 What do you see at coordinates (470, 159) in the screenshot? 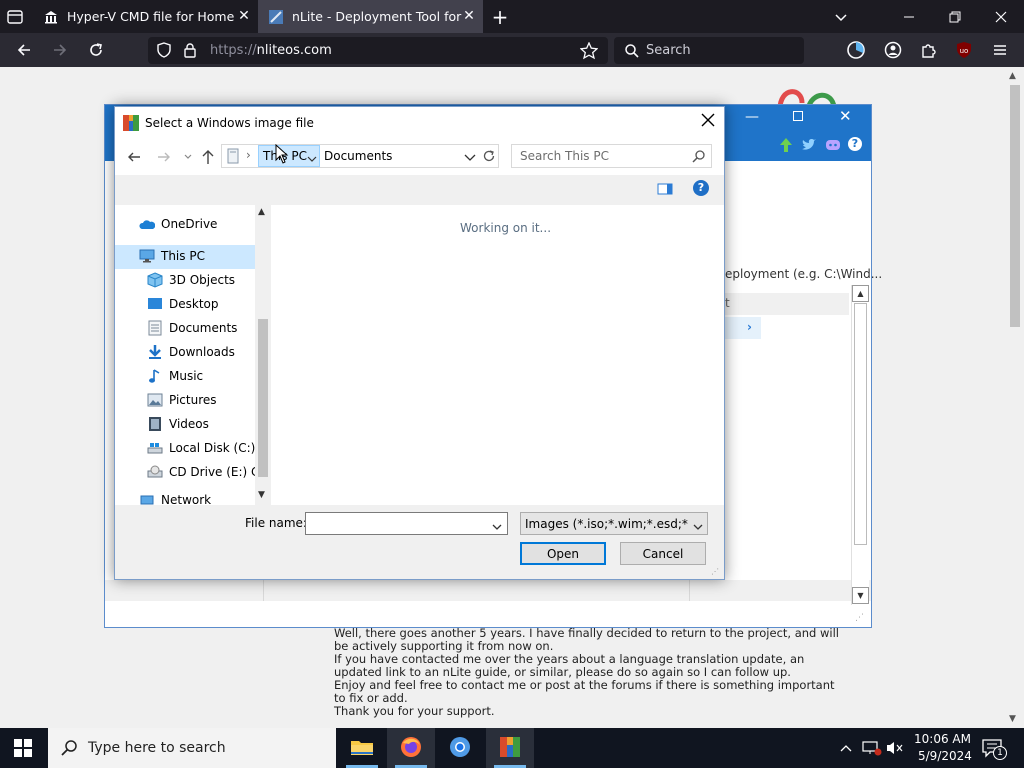
I see `address-dropdown-icon` at bounding box center [470, 159].